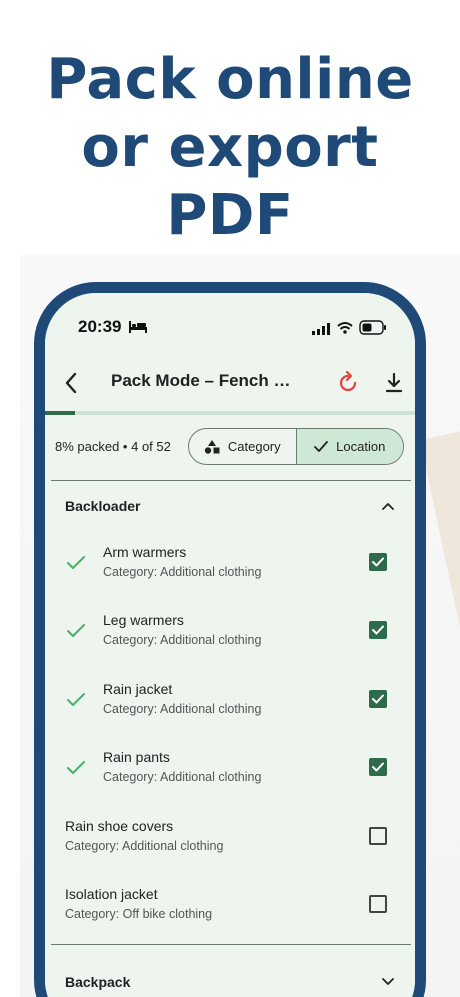 The width and height of the screenshot is (460, 997). What do you see at coordinates (145, 552) in the screenshot?
I see `item-name: Arm warmers` at bounding box center [145, 552].